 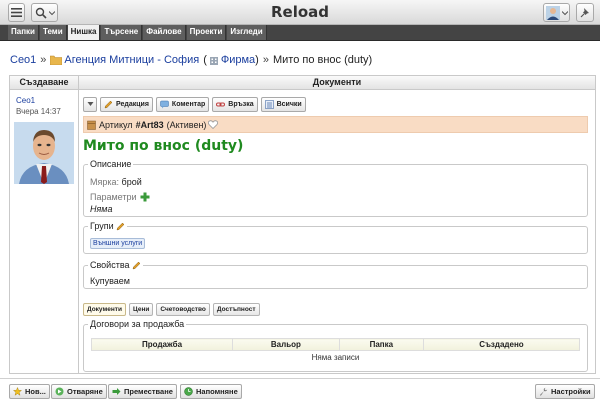 I want to click on user-menu-button, so click(x=556, y=12).